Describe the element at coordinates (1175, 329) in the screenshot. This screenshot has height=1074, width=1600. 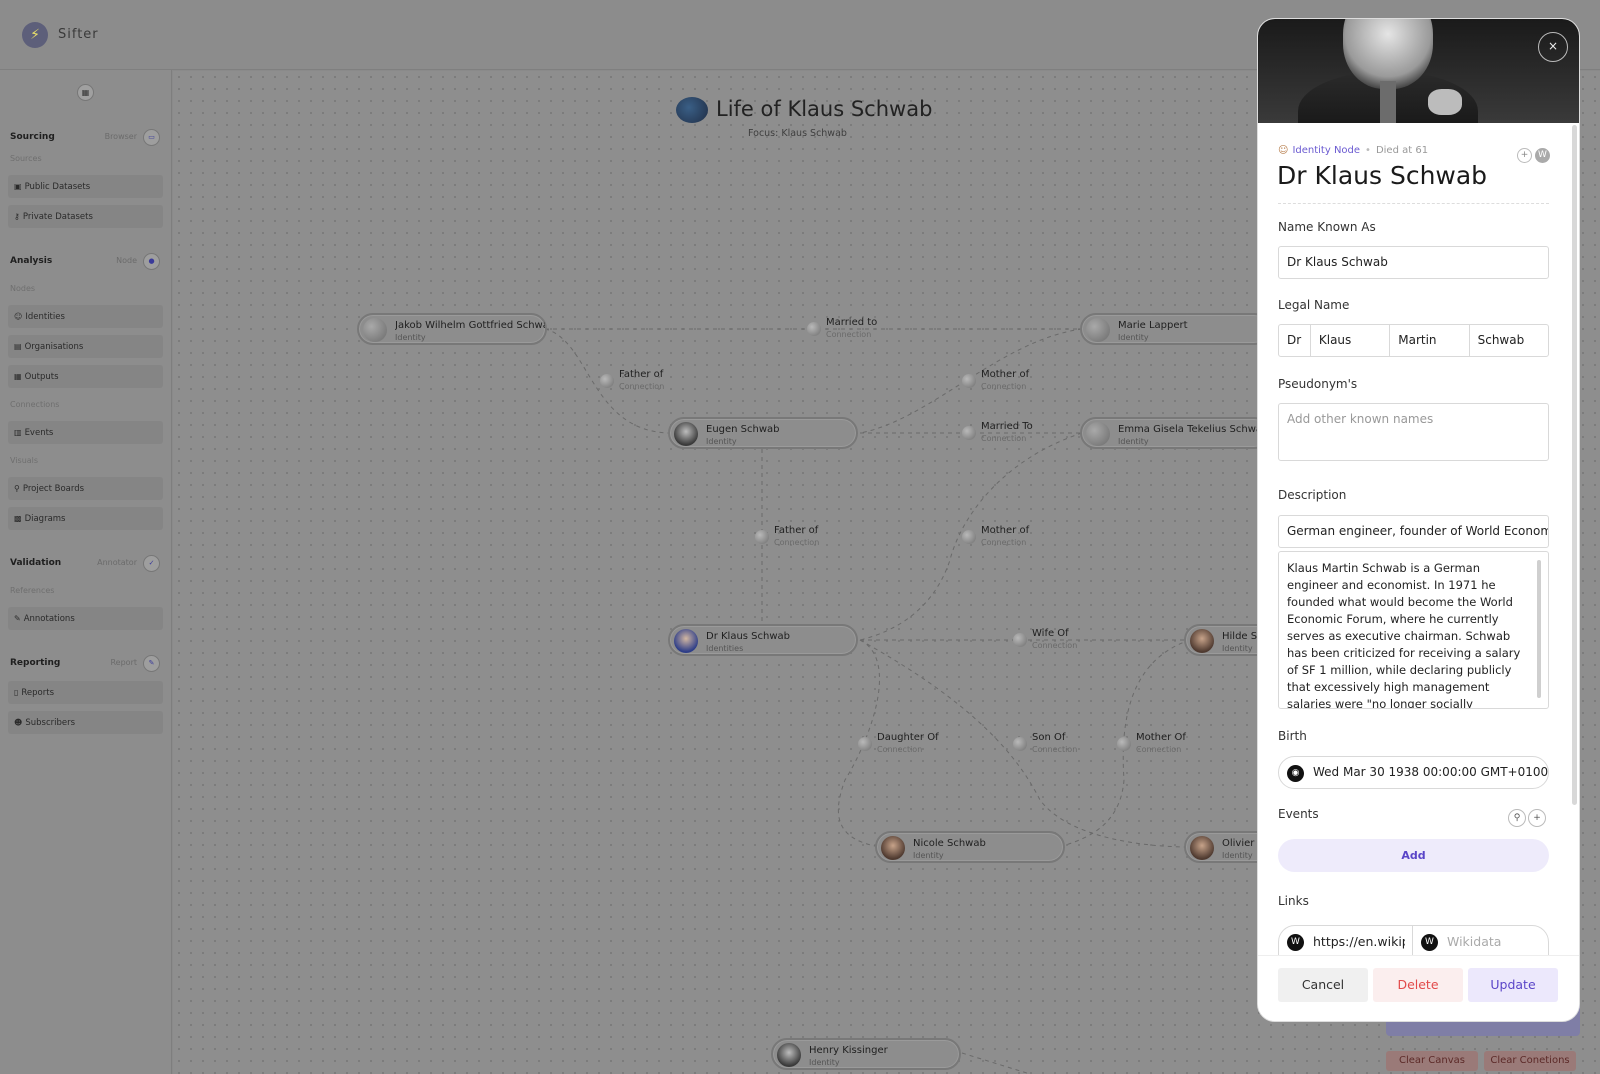
I see `node-marie-lappert: Marie Lappert Identity` at that location.